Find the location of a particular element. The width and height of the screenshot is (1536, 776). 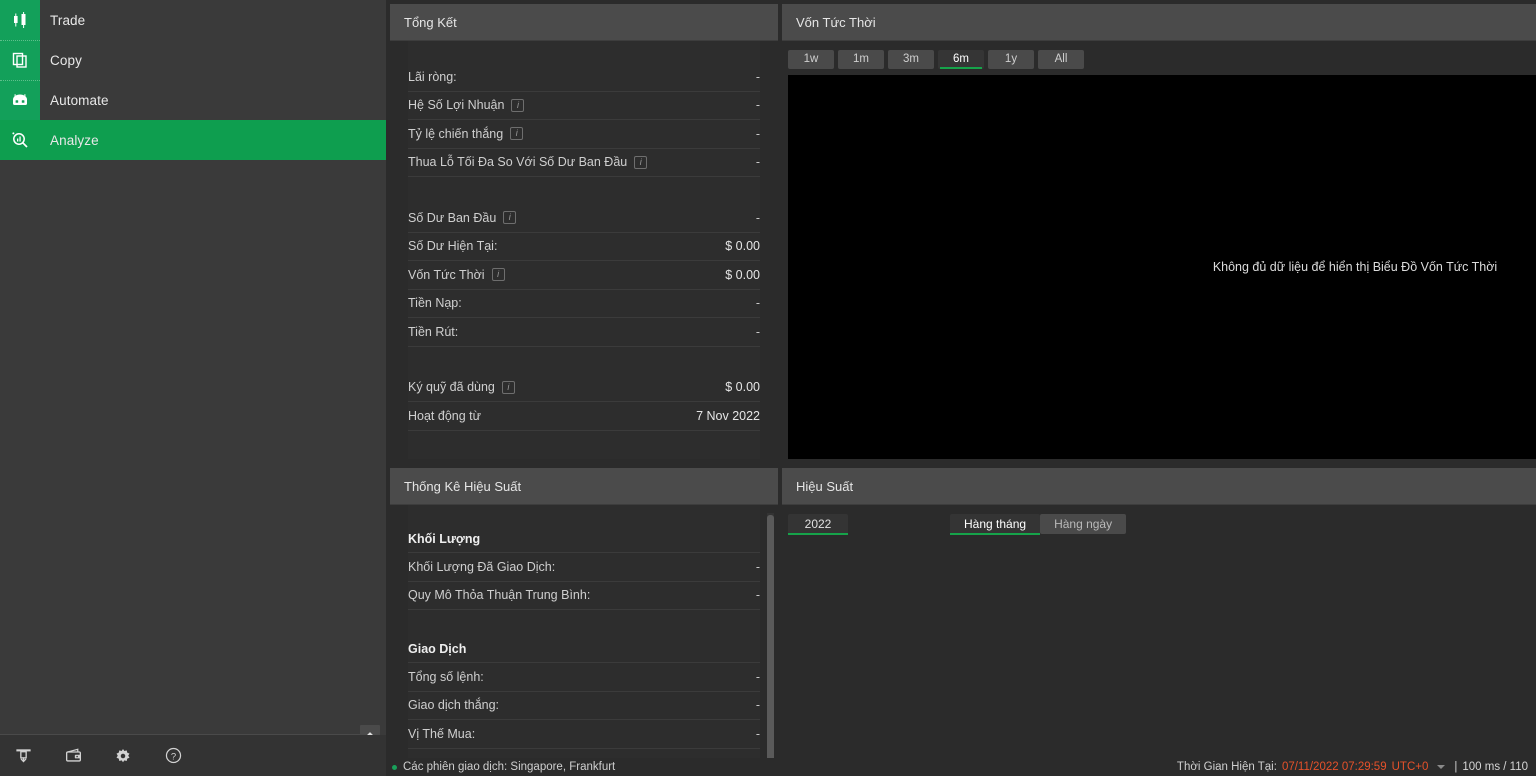

summary-row: Ký quỹ đã dùng i $ 0.00 is located at coordinates (584, 388).